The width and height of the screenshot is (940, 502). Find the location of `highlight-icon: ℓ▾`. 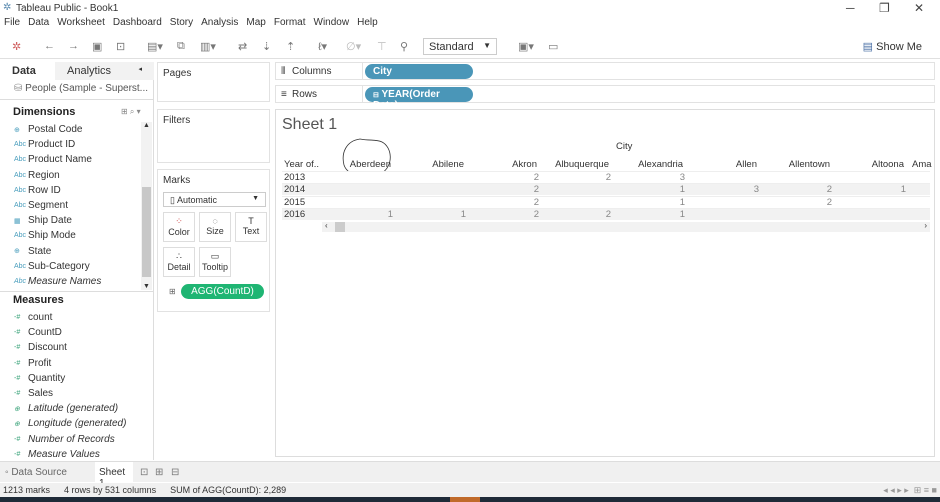

highlight-icon: ℓ▾ is located at coordinates (322, 46).